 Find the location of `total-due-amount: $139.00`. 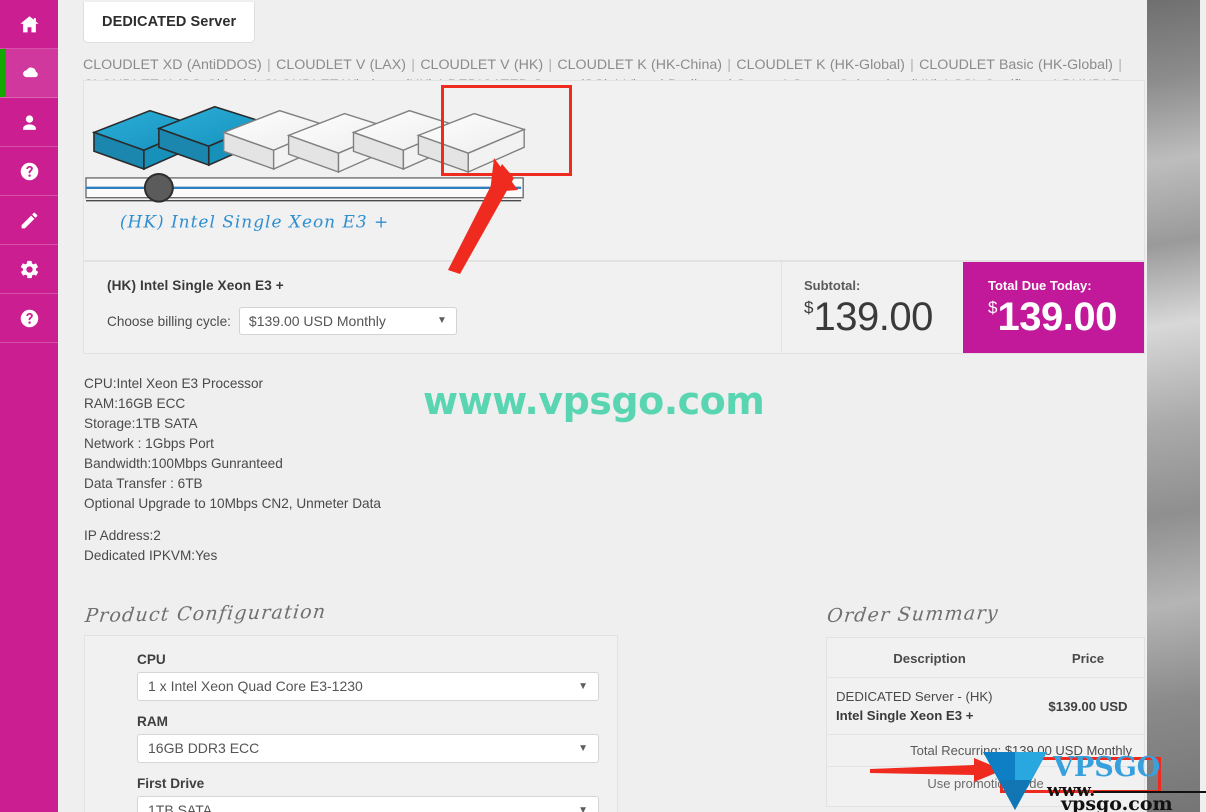

total-due-amount: $139.00 is located at coordinates (1066, 317).